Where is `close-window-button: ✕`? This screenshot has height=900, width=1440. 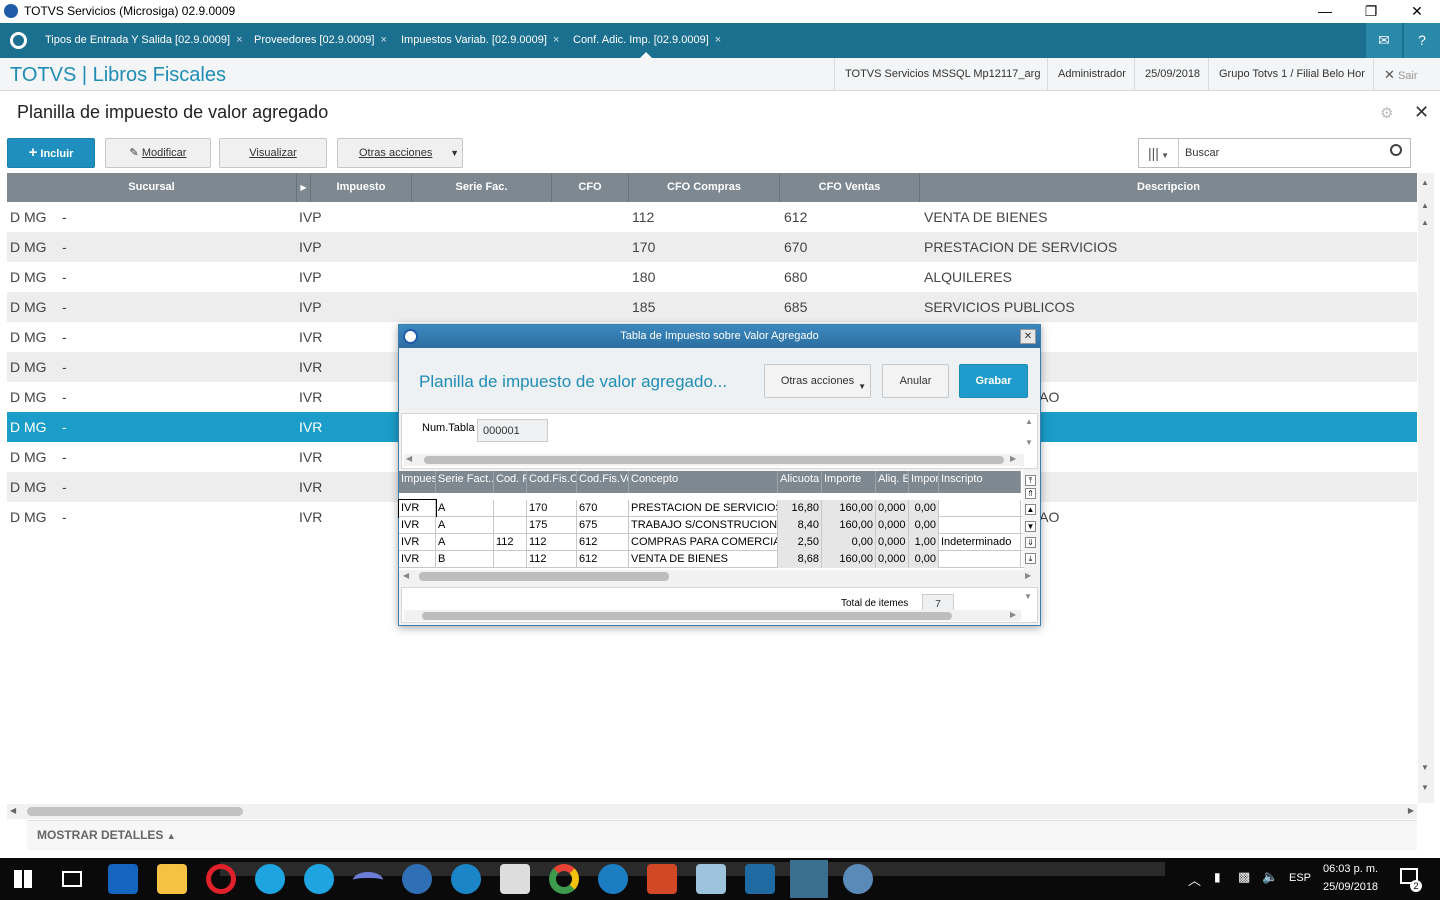
close-window-button: ✕ is located at coordinates (1417, 11).